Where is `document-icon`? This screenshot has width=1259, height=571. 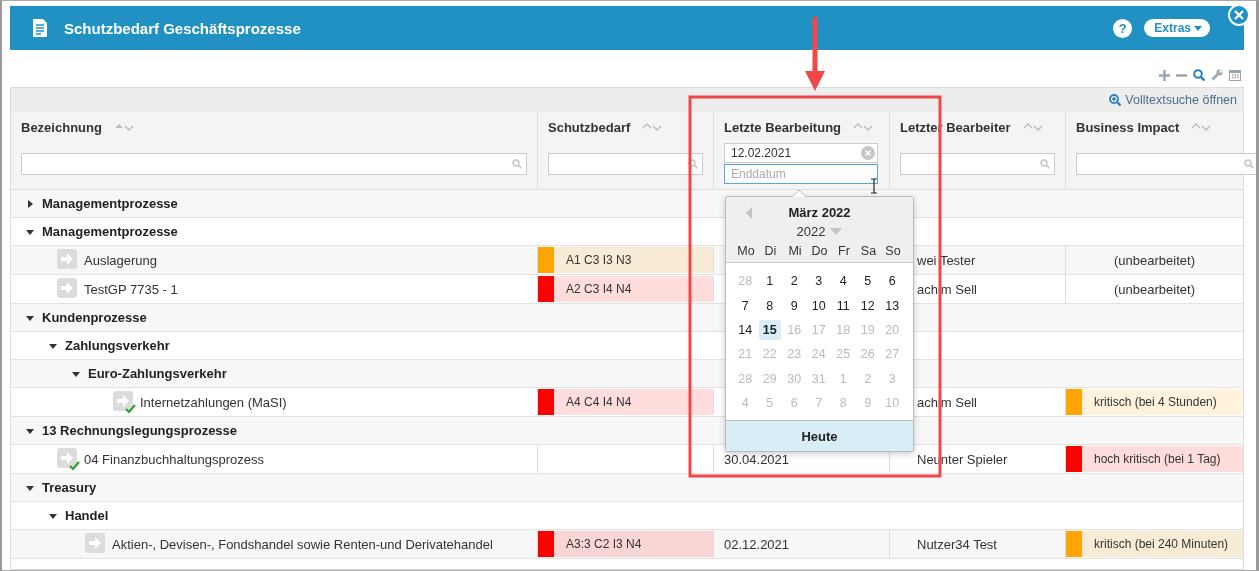
document-icon is located at coordinates (40, 28).